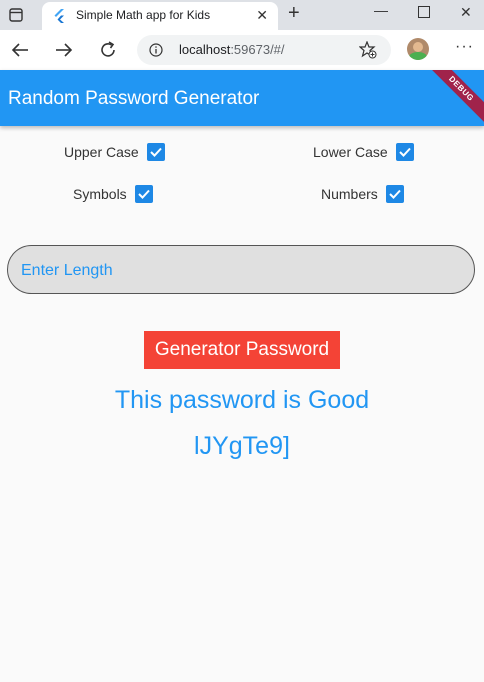 The image size is (484, 682). I want to click on address-bar: localhost:59673/#/, so click(264, 50).